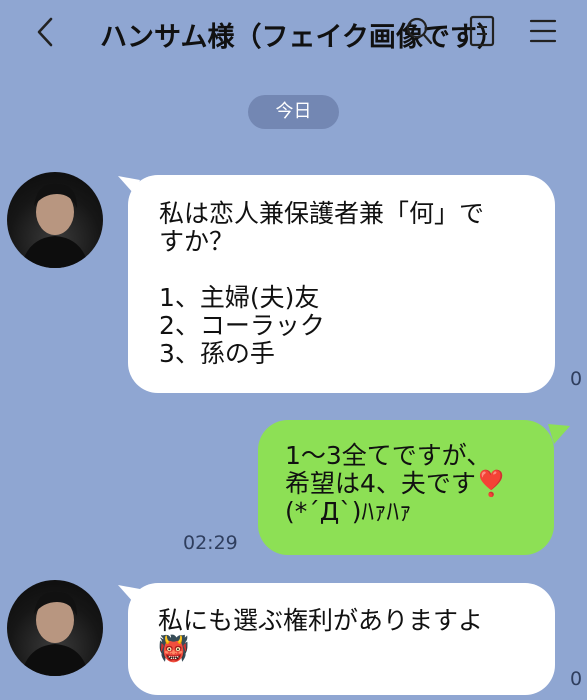 This screenshot has height=700, width=587. I want to click on bubble-tail, so click(559, 434).